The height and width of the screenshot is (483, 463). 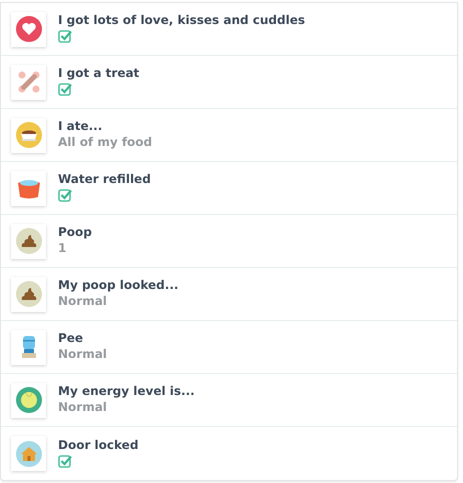 I want to click on entry-value: All of my food, so click(x=105, y=142).